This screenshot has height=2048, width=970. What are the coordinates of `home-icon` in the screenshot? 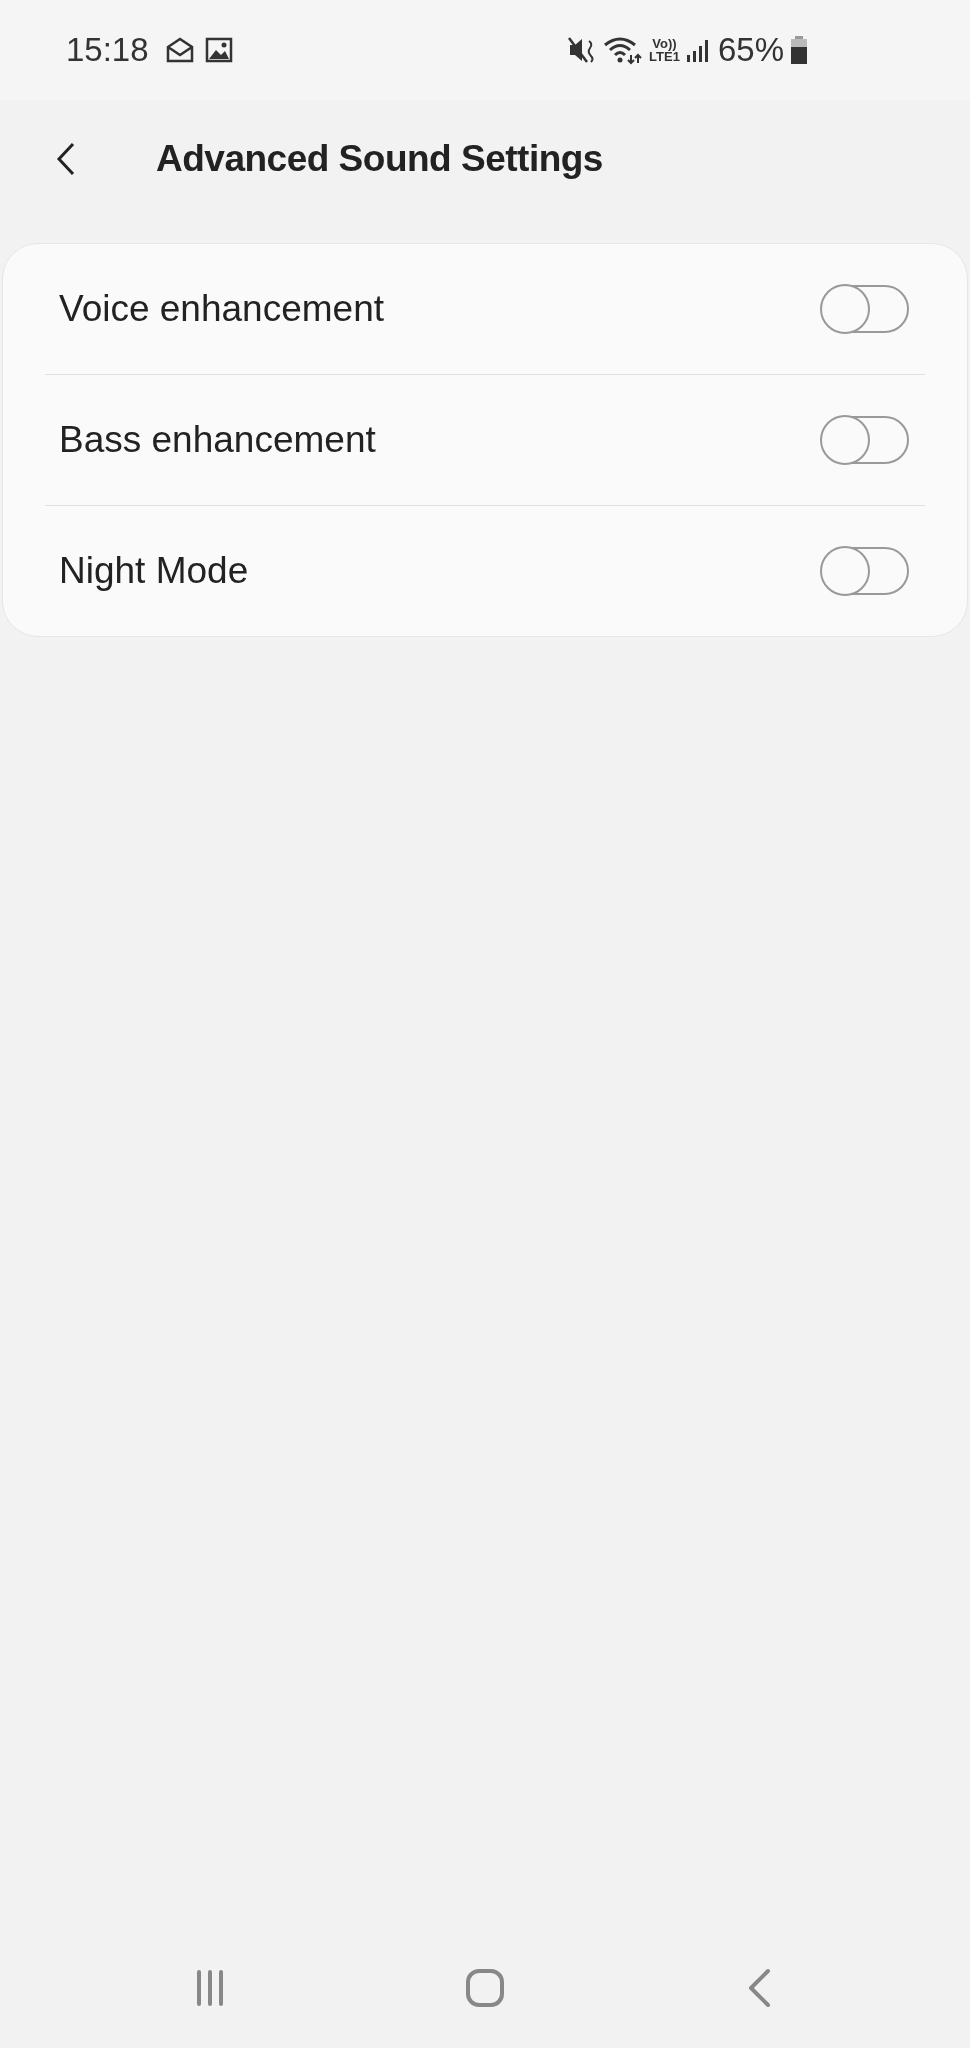 It's located at (485, 1988).